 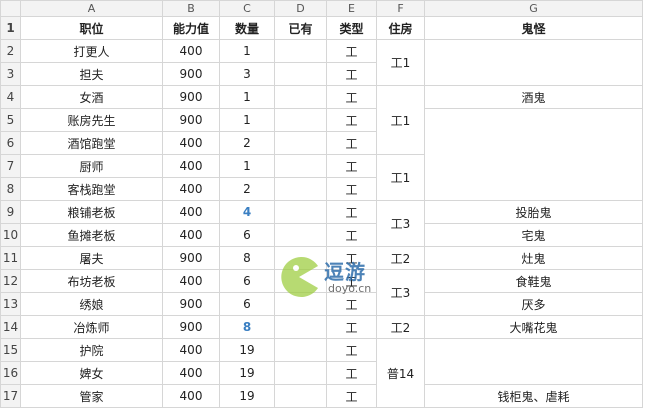 I want to click on row-number: 12, so click(x=10, y=281).